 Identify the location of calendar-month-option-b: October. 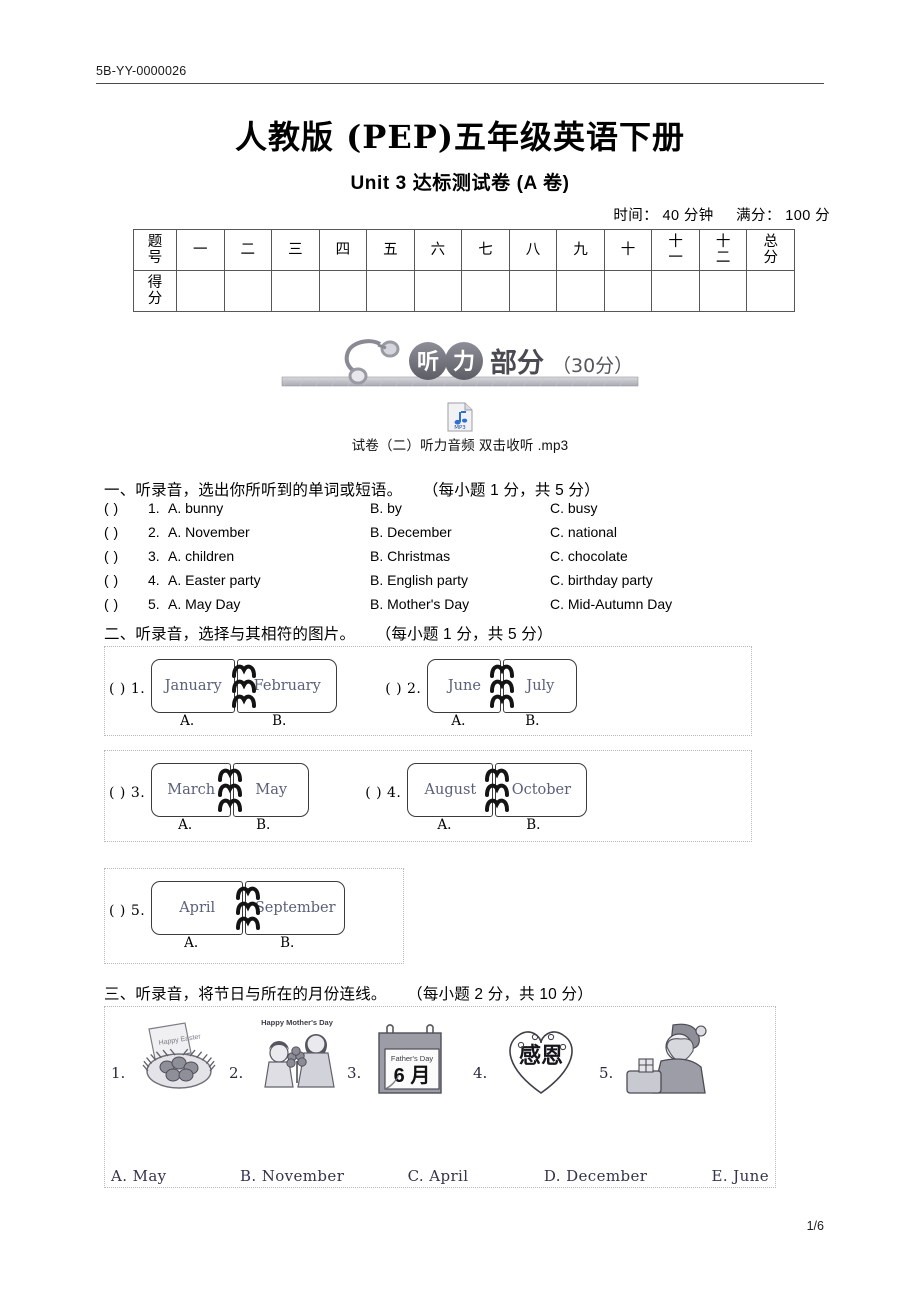
(541, 790).